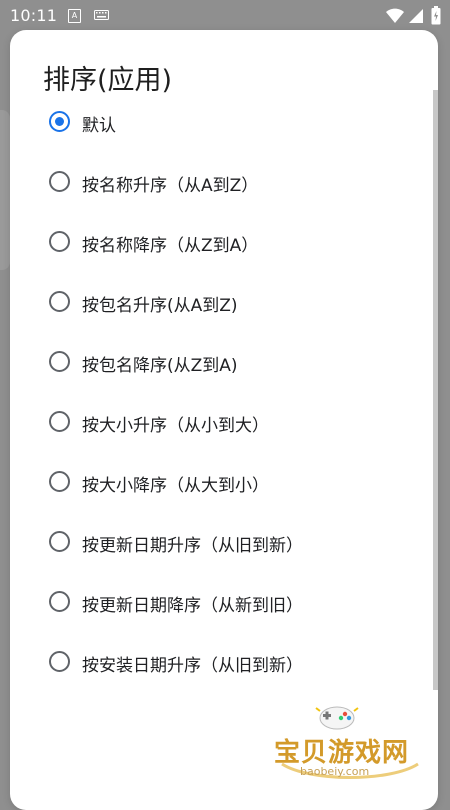 The height and width of the screenshot is (810, 450). Describe the element at coordinates (5, 190) in the screenshot. I see `background-card` at that location.